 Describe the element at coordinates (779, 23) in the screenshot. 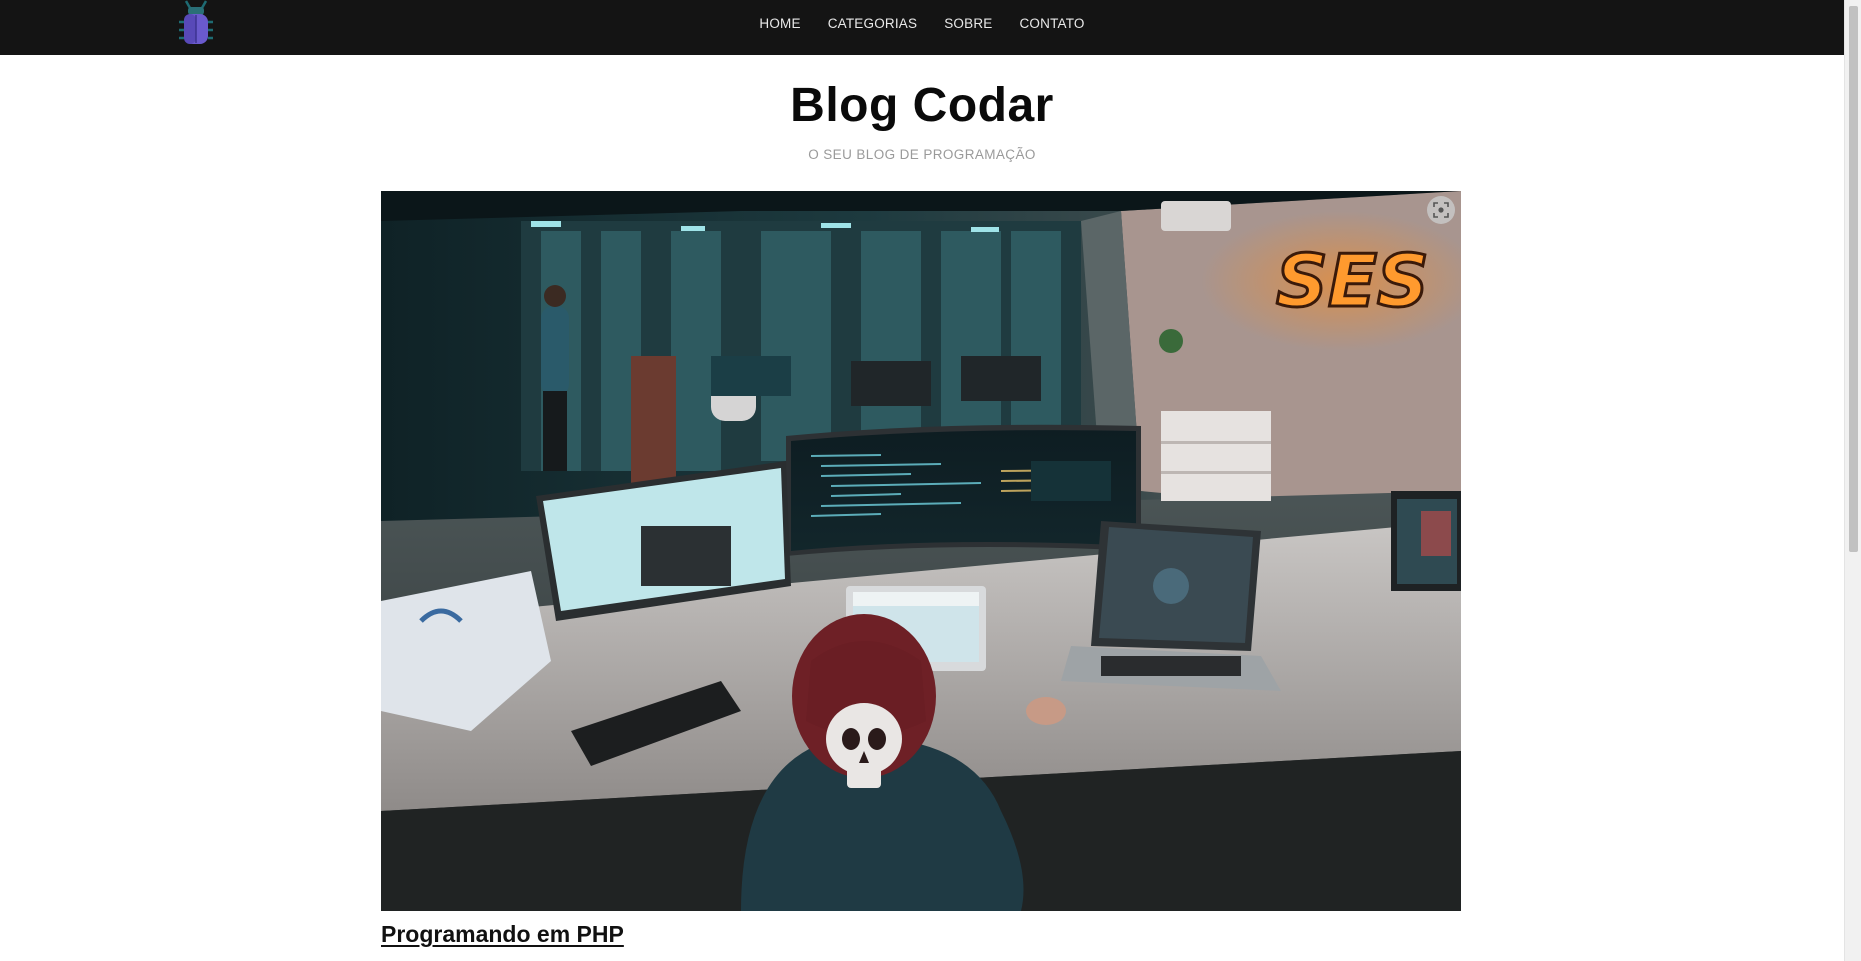

I see `nav-home: HOME` at that location.